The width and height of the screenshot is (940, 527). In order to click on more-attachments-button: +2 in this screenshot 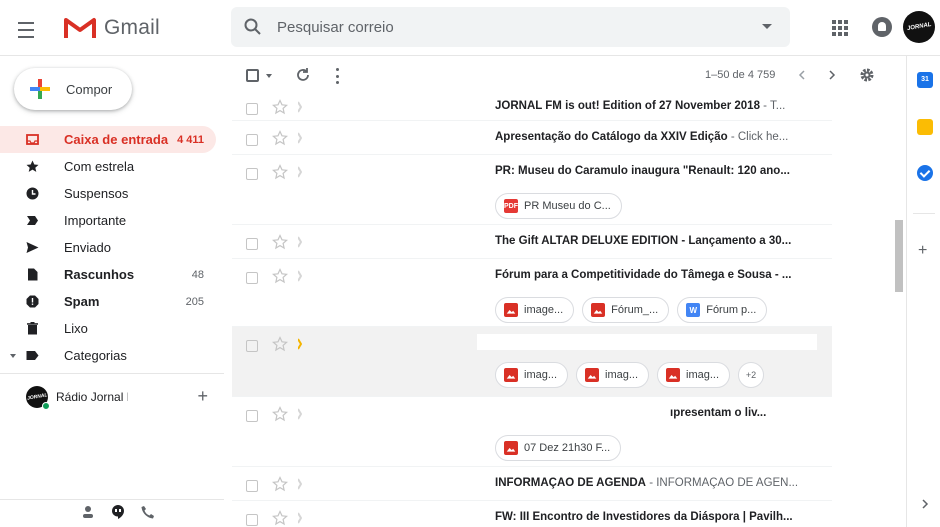, I will do `click(751, 375)`.